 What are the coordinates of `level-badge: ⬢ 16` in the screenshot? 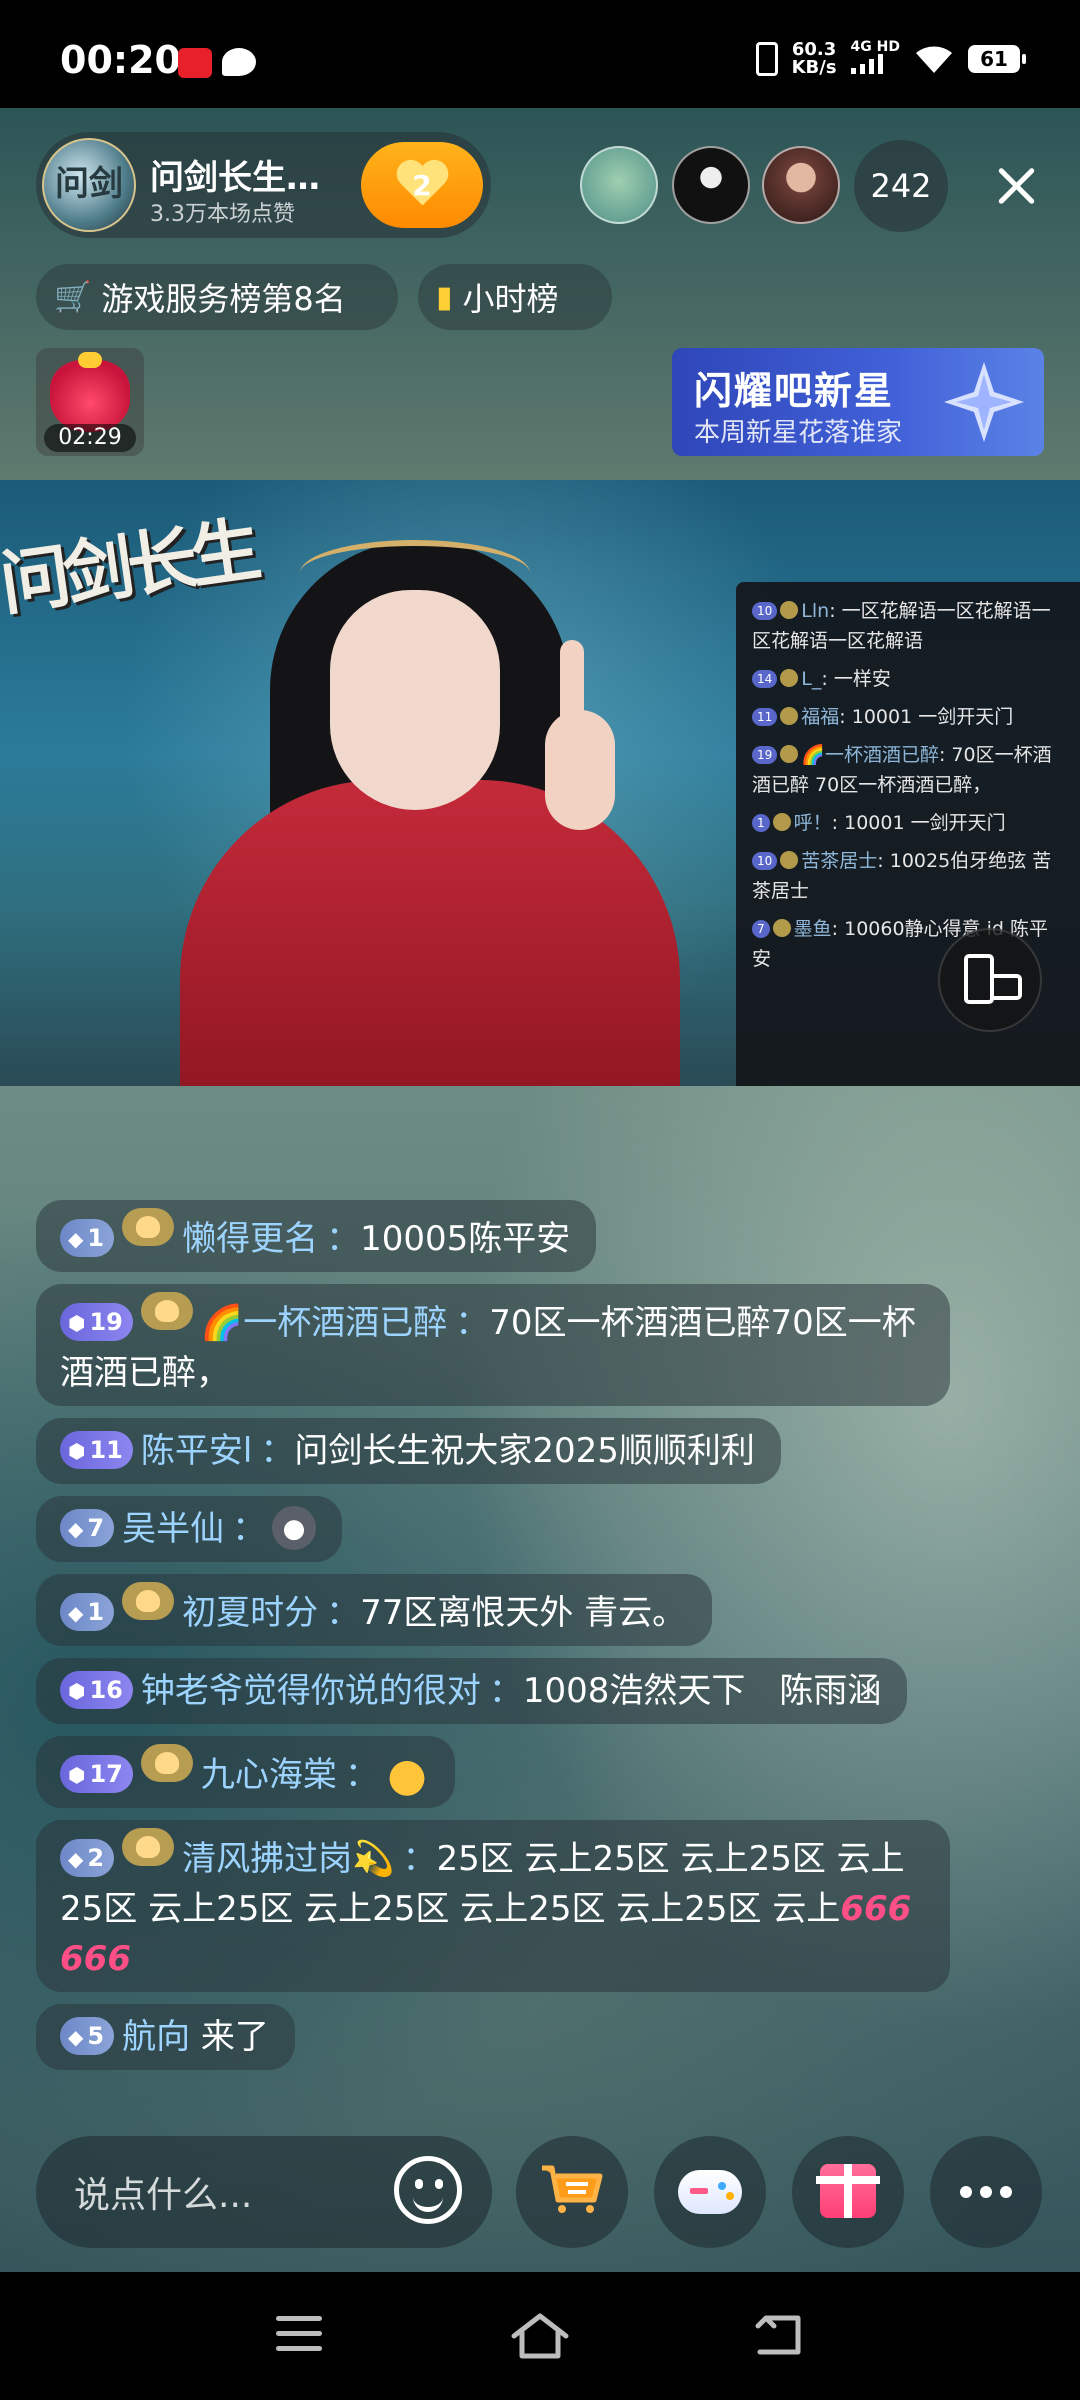 It's located at (96, 1690).